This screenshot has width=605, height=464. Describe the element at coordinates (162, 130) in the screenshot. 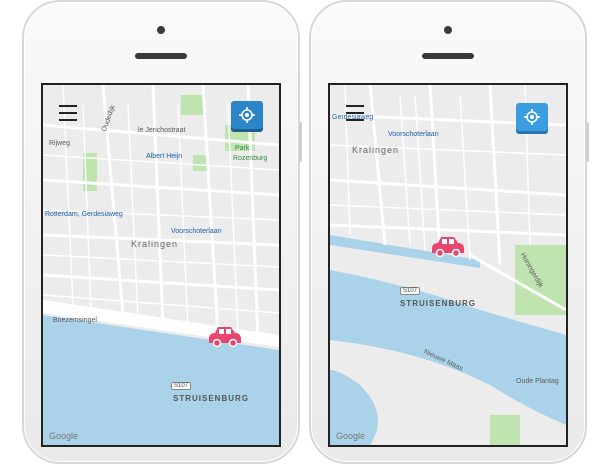

I see `label-jerichostraat: le Jerichostraat` at that location.